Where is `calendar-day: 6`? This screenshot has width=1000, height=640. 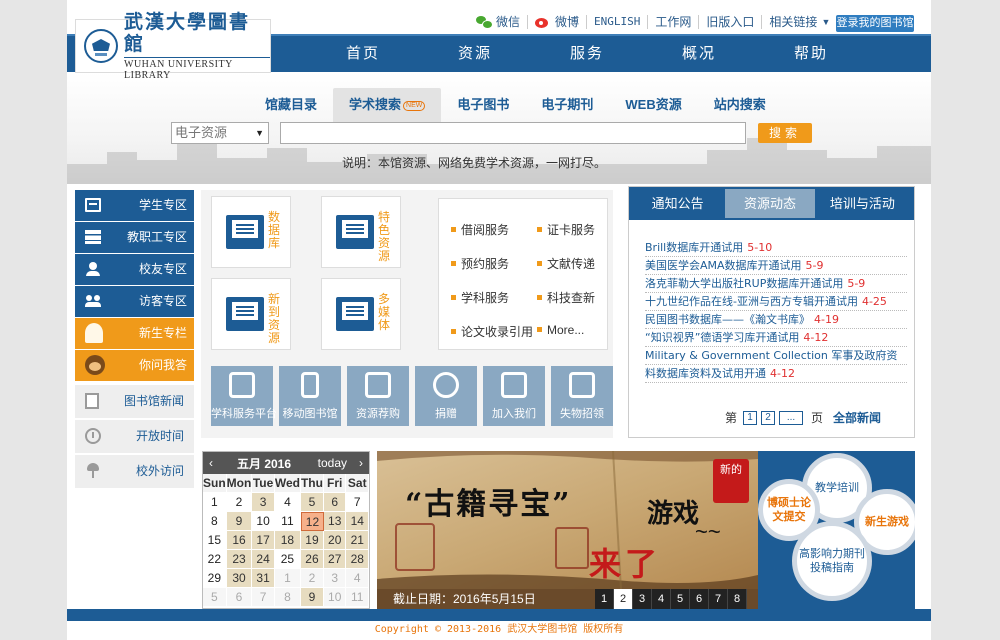
calendar-day: 6 is located at coordinates (335, 502).